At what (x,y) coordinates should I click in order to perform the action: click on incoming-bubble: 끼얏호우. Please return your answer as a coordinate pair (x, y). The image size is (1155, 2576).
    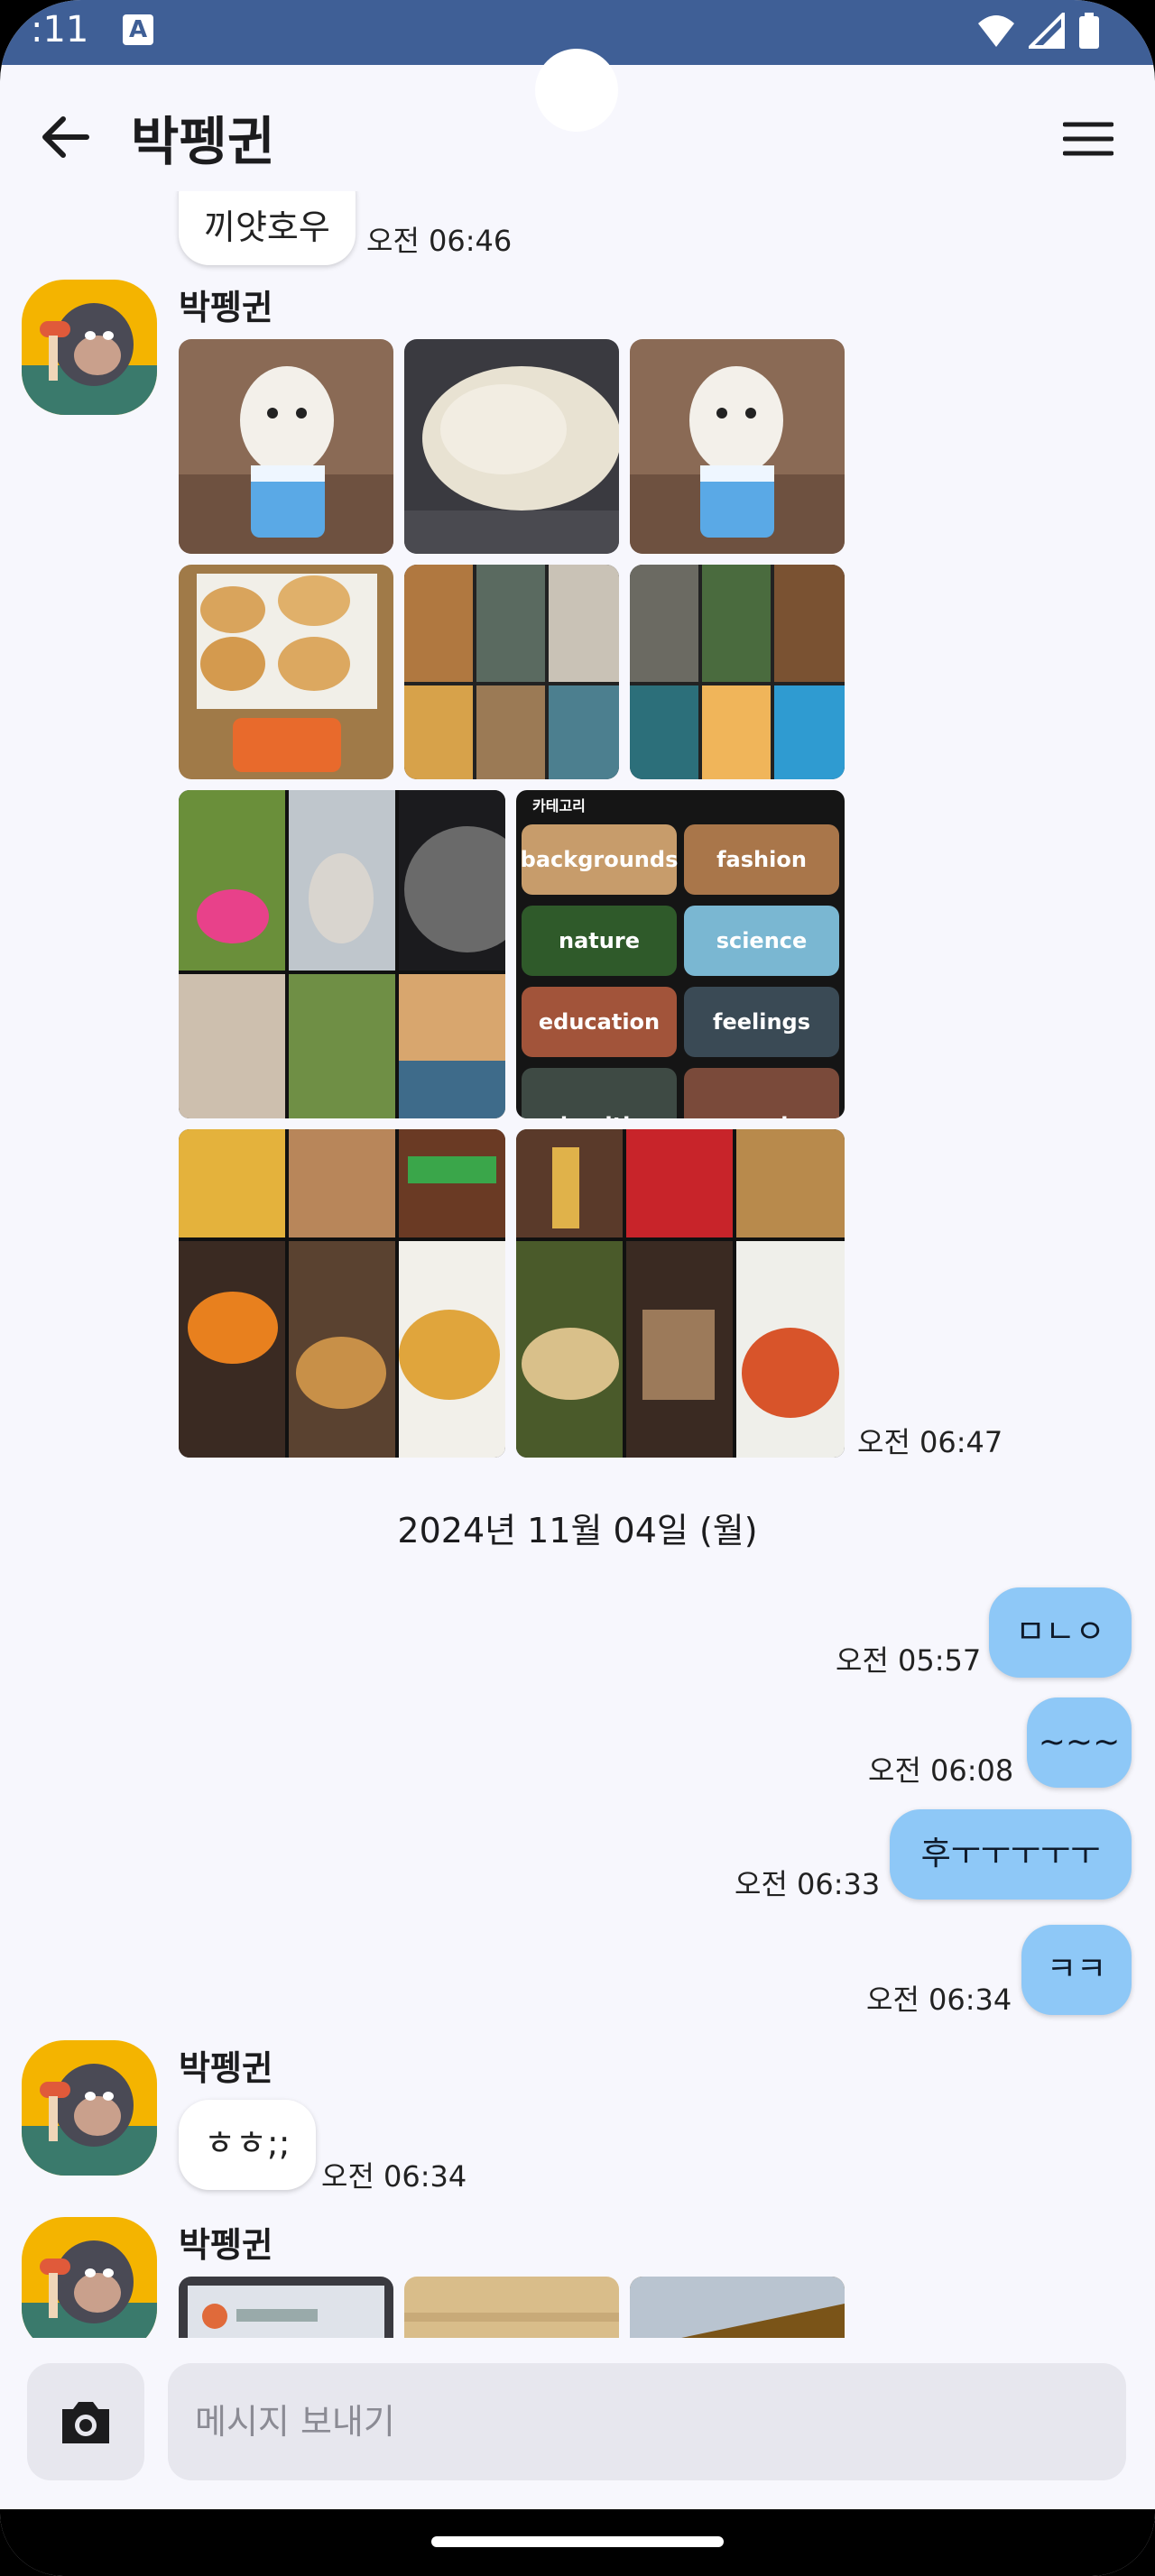
    Looking at the image, I should click on (267, 228).